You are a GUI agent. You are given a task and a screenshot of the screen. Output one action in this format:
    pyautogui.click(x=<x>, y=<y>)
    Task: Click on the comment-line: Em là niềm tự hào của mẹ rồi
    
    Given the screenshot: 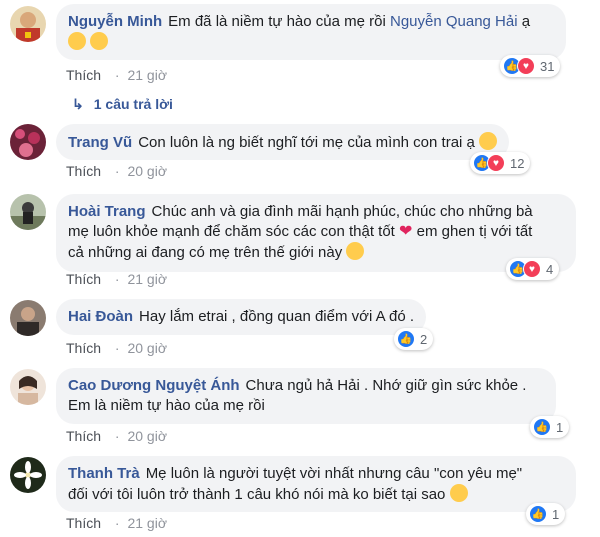 What is the action you would take?
    pyautogui.click(x=166, y=405)
    